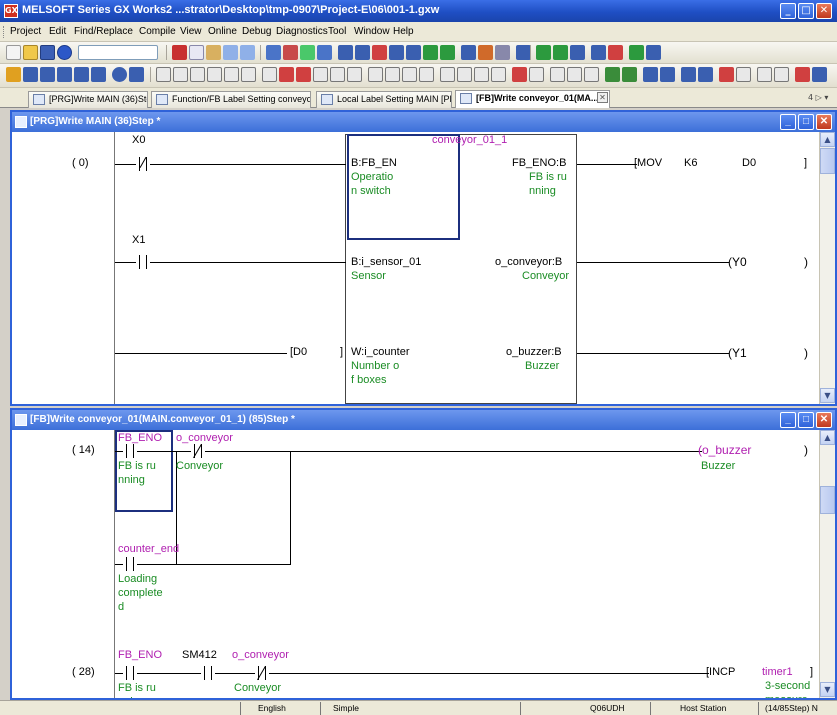 The width and height of the screenshot is (837, 715). Describe the element at coordinates (286, 74) in the screenshot. I see `delete-line-icon` at that location.